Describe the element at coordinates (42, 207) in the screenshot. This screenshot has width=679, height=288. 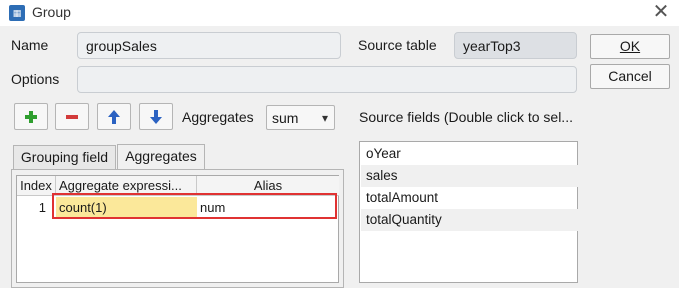
I see `row-1-index: 1` at that location.